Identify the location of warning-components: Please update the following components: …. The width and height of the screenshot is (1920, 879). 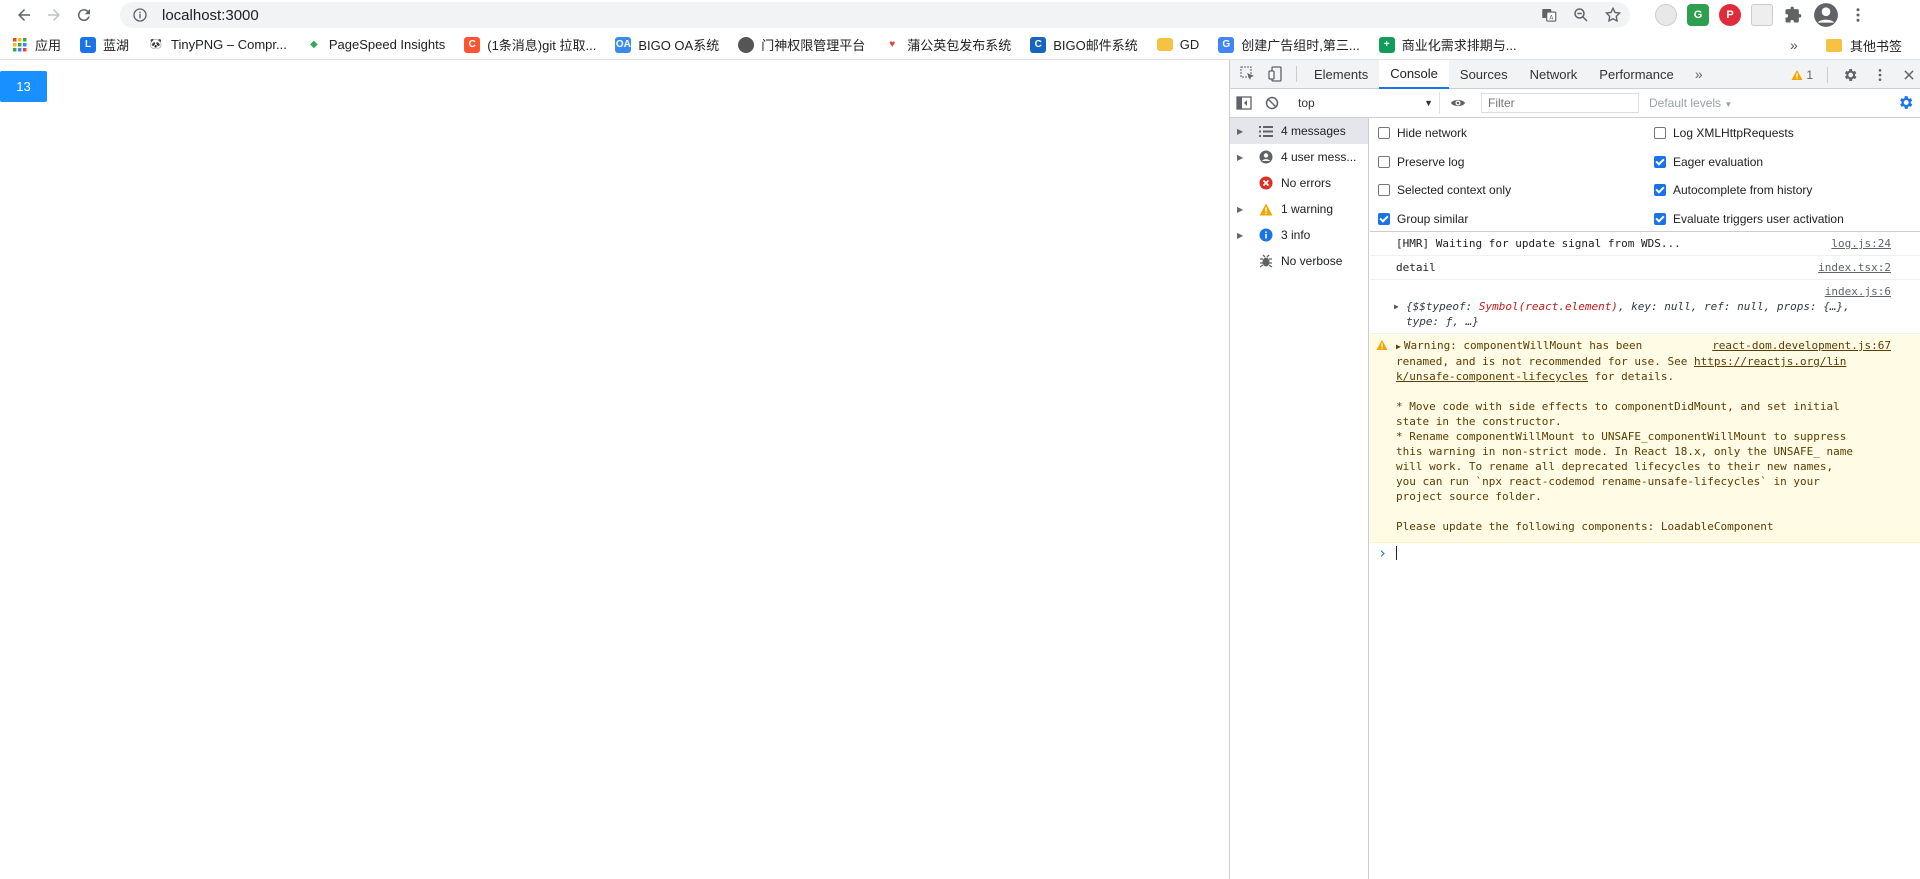
(1585, 526).